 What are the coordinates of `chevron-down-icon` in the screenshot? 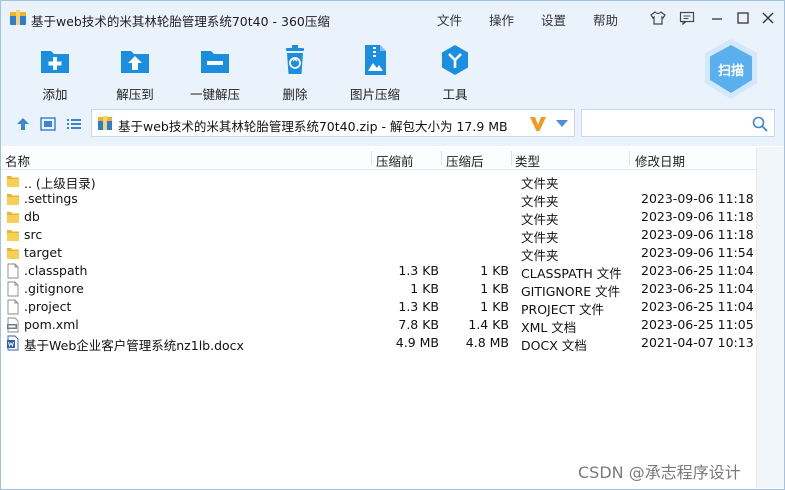 It's located at (562, 124).